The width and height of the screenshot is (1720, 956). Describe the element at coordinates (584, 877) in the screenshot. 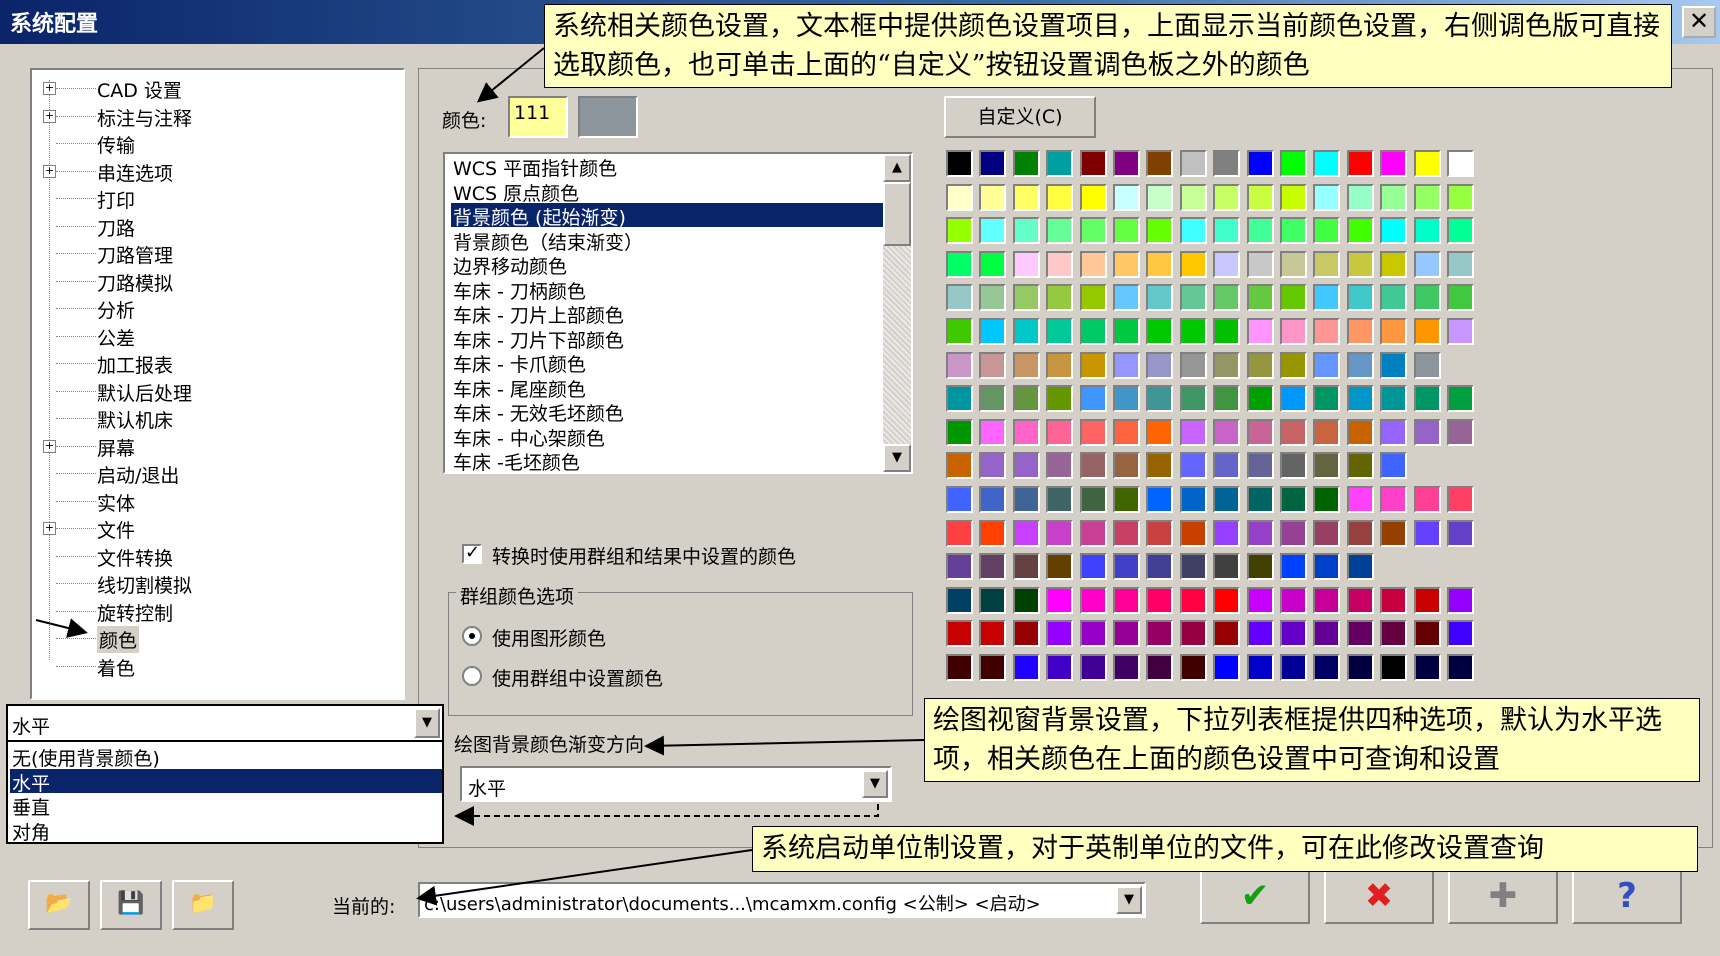

I see `arrow-to-config-path` at that location.